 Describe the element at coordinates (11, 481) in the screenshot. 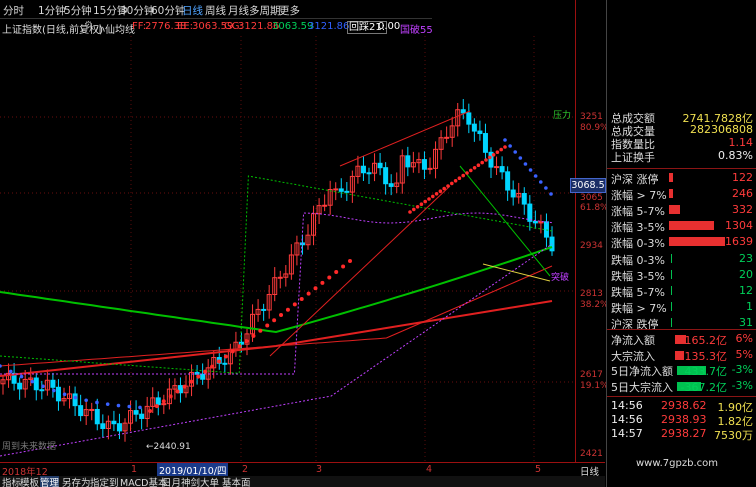

I see `bottom-tab-0: 指标` at that location.